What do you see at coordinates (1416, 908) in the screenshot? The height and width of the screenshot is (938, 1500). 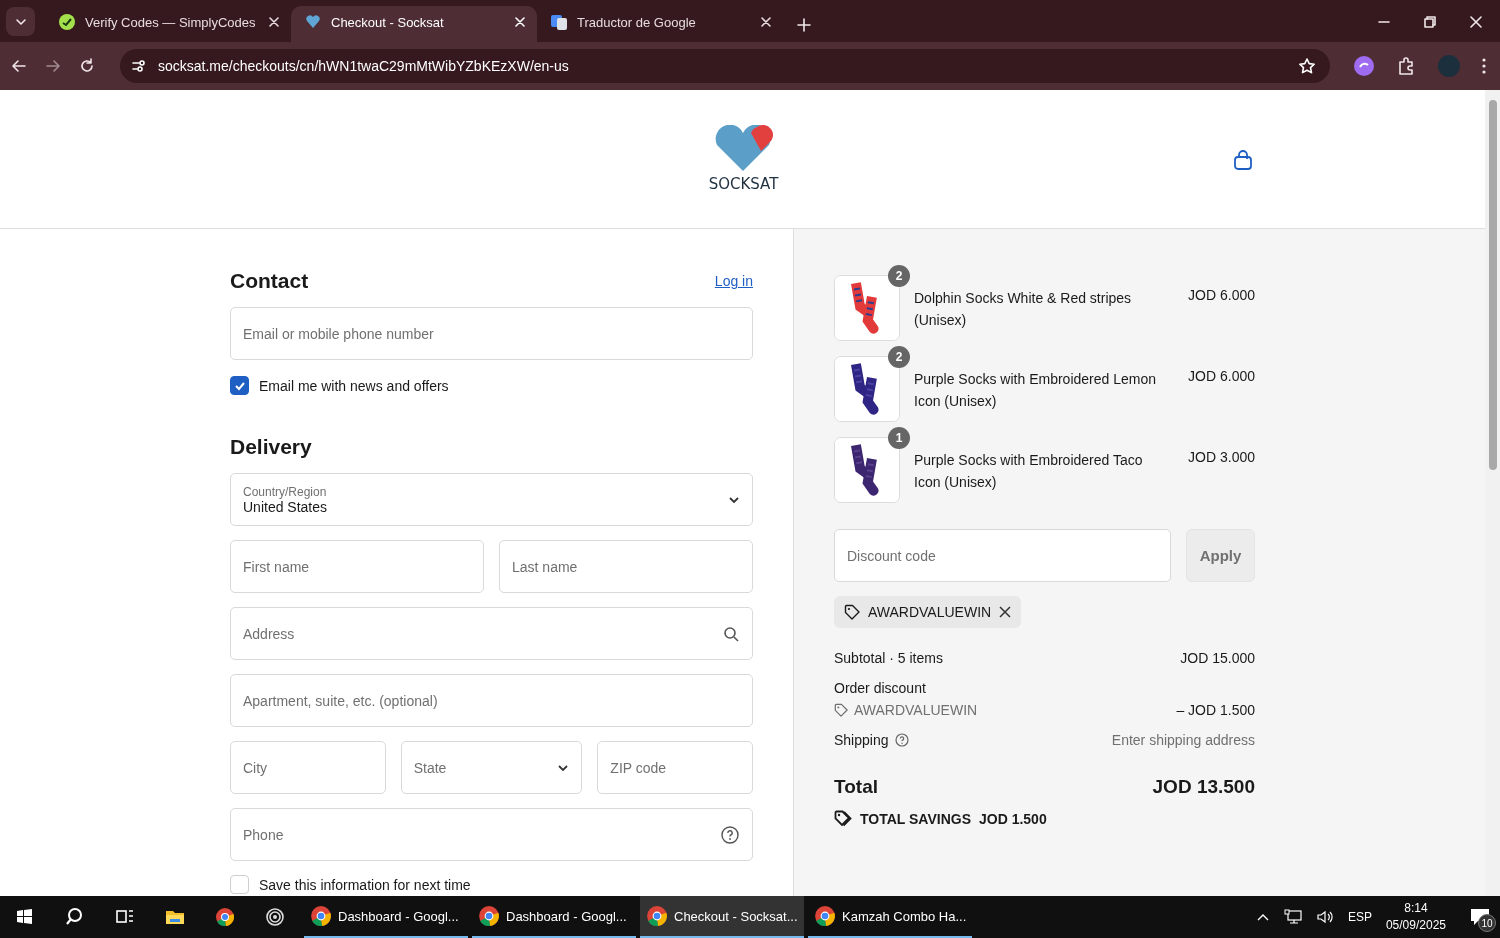 I see `clock-time: 8:14` at bounding box center [1416, 908].